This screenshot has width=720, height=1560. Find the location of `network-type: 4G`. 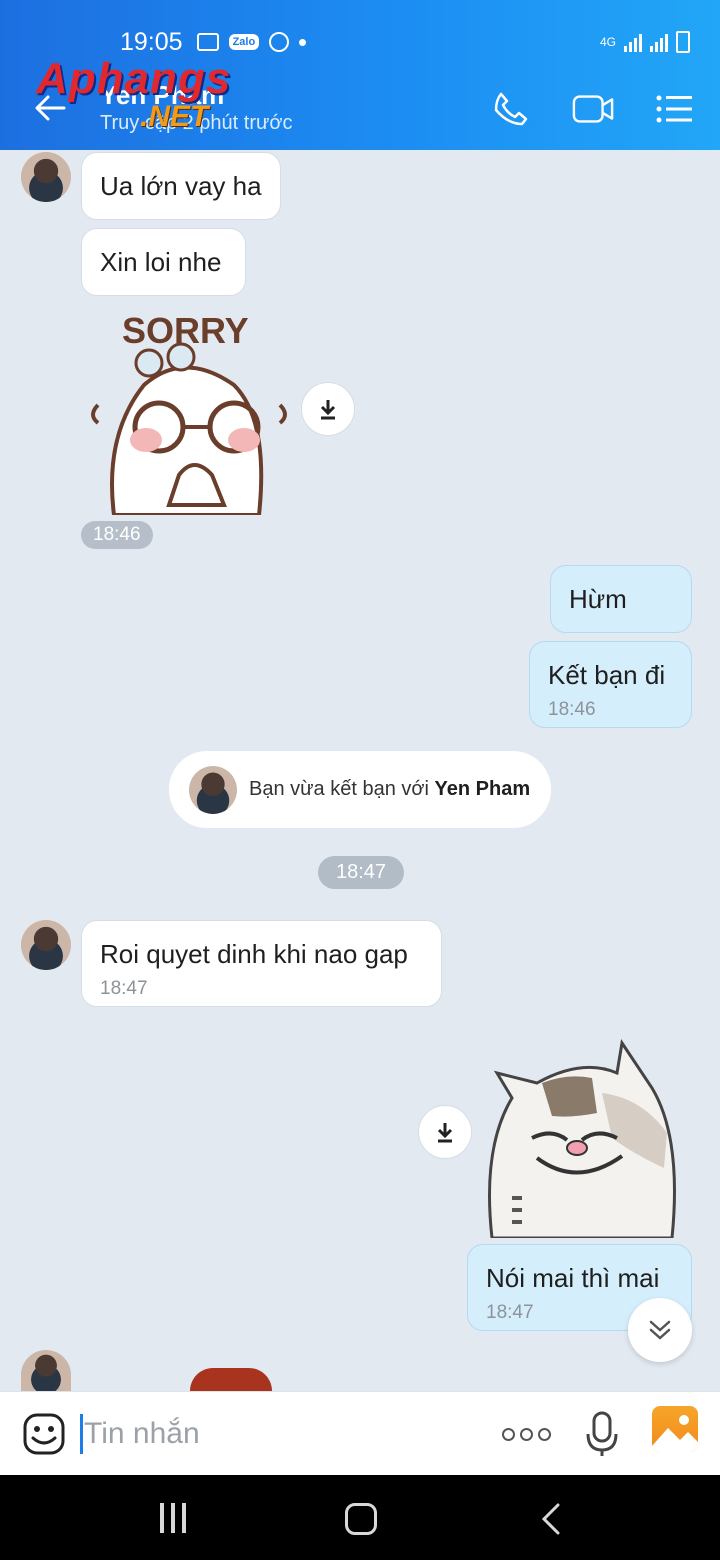

network-type: 4G is located at coordinates (607, 42).